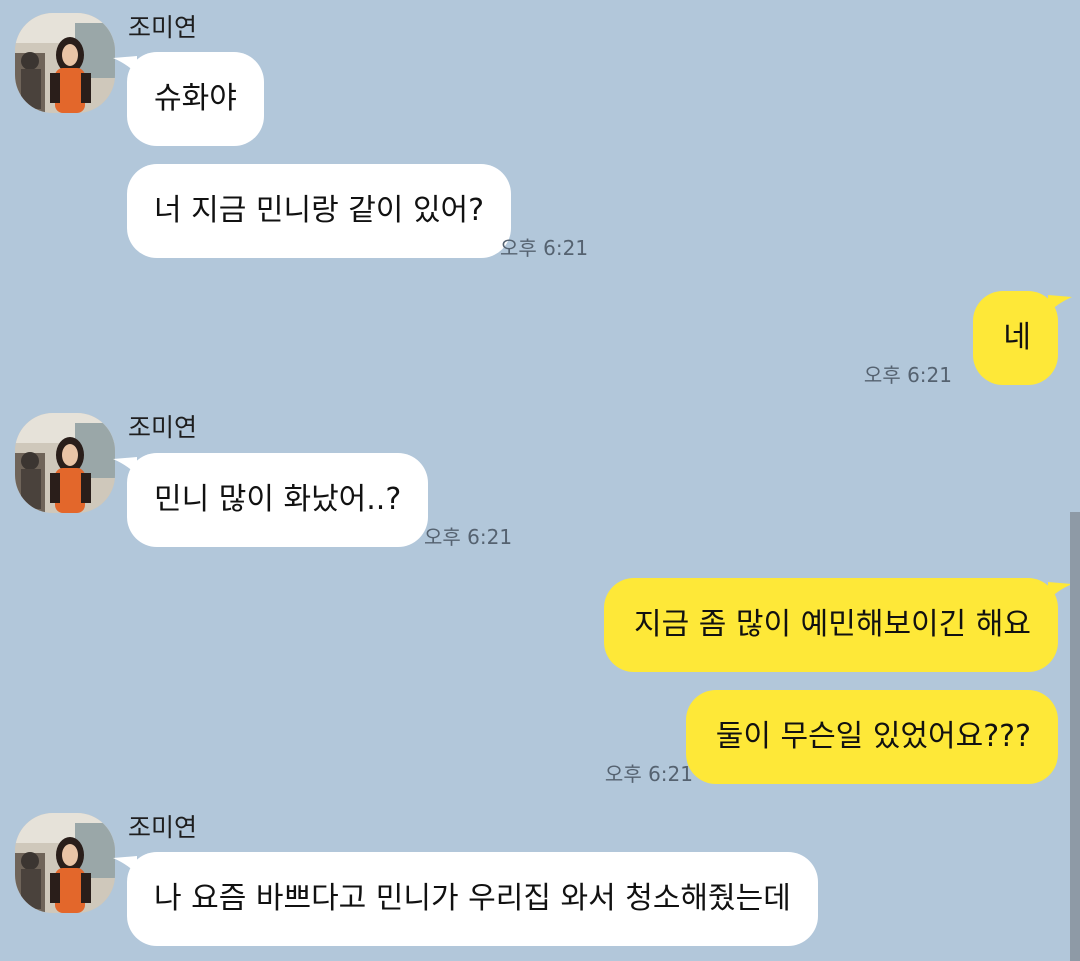 Image resolution: width=1080 pixels, height=961 pixels. I want to click on message-text: 나 요즘 바쁘다고 민니가 우리집 와서 청소해줬는데, so click(472, 898).